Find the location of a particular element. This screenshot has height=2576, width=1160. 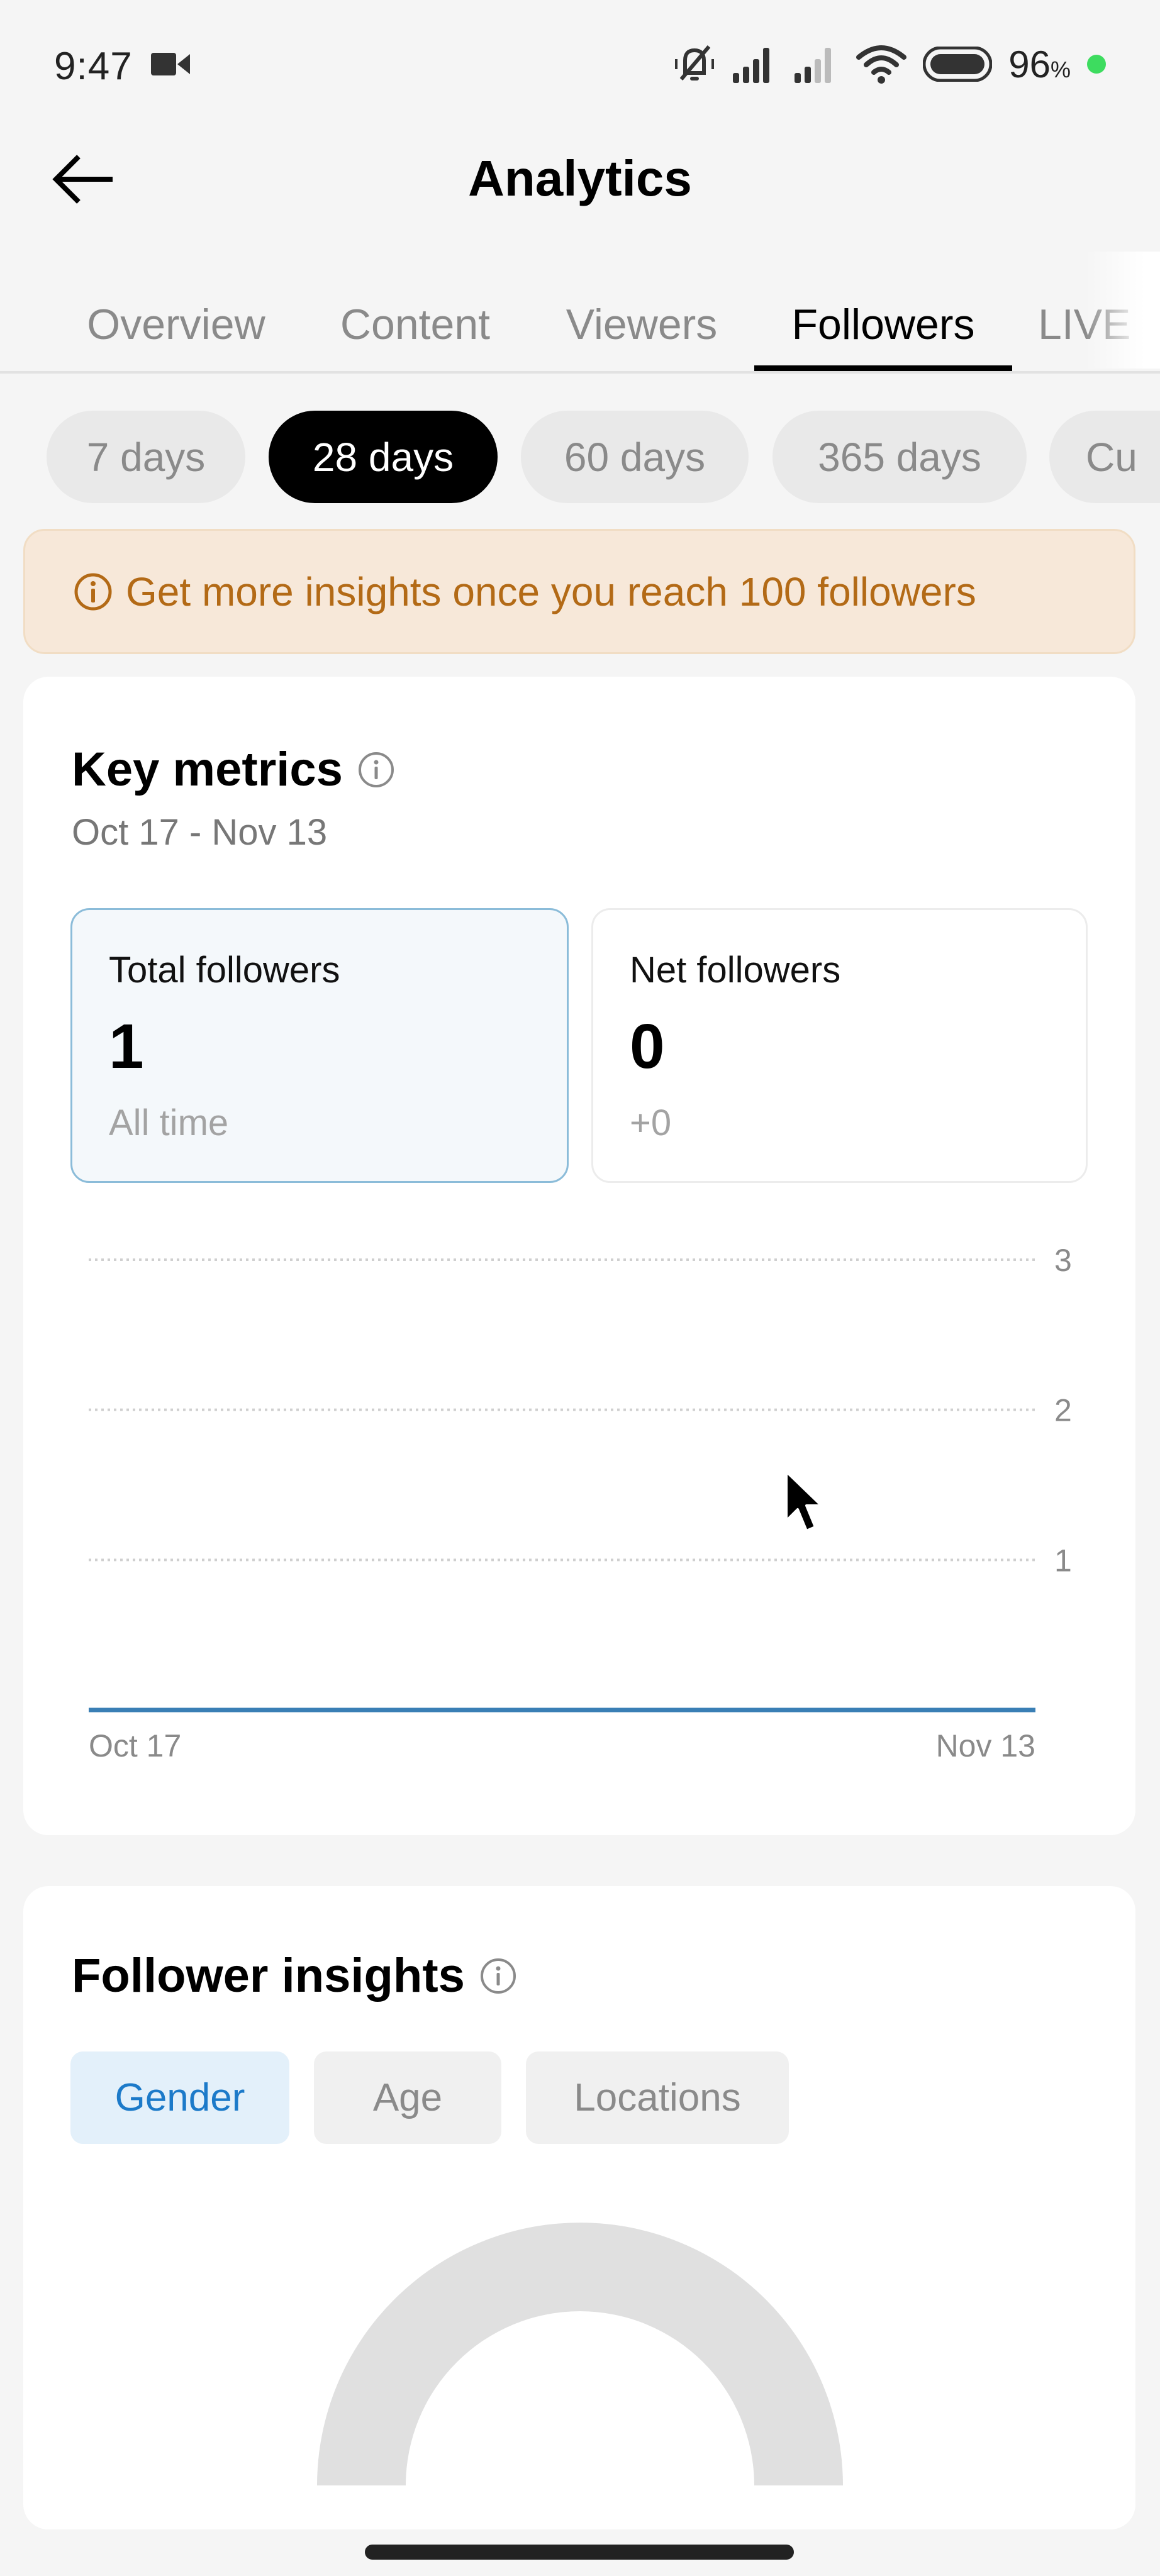

insight-tab-gender: Gender is located at coordinates (179, 2097).